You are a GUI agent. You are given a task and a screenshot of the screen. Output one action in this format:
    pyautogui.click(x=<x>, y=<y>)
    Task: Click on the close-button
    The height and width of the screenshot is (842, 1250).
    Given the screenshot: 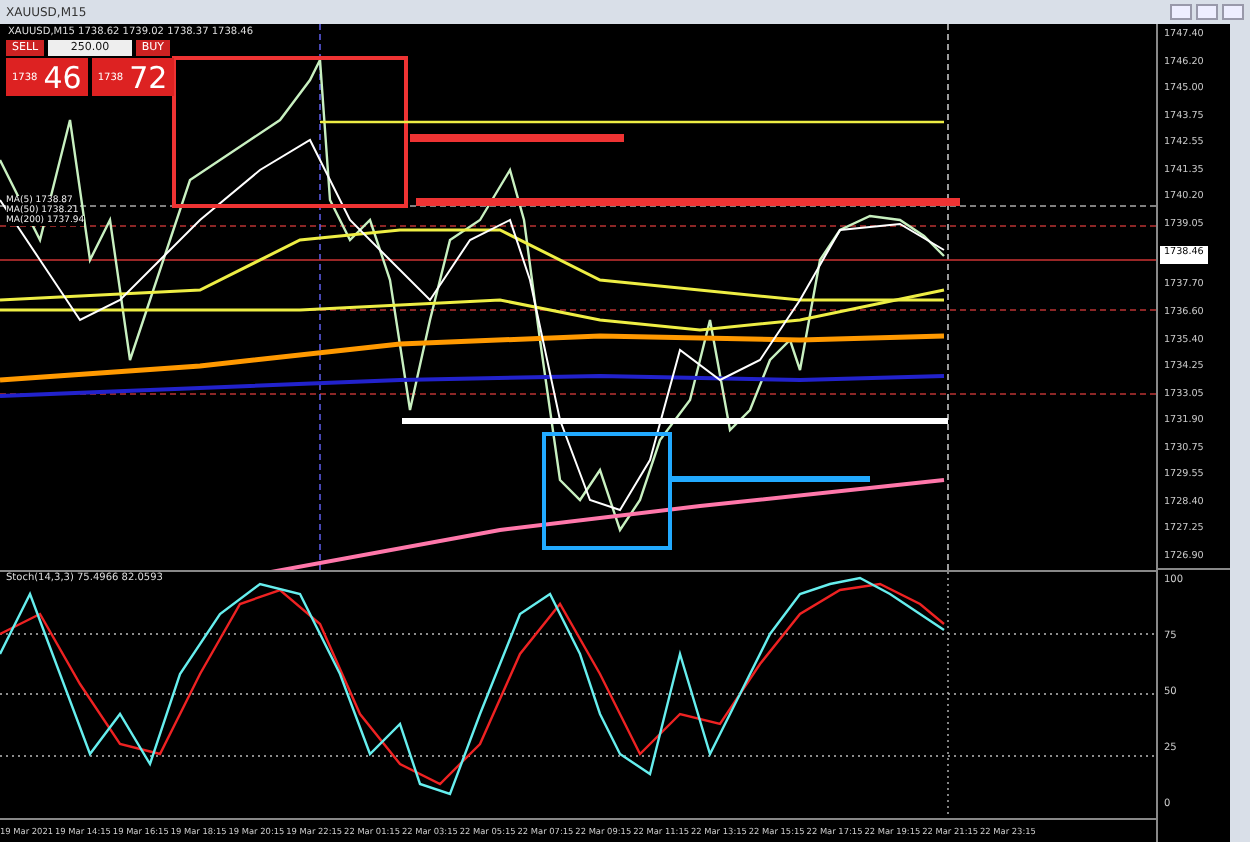 What is the action you would take?
    pyautogui.click(x=1233, y=12)
    